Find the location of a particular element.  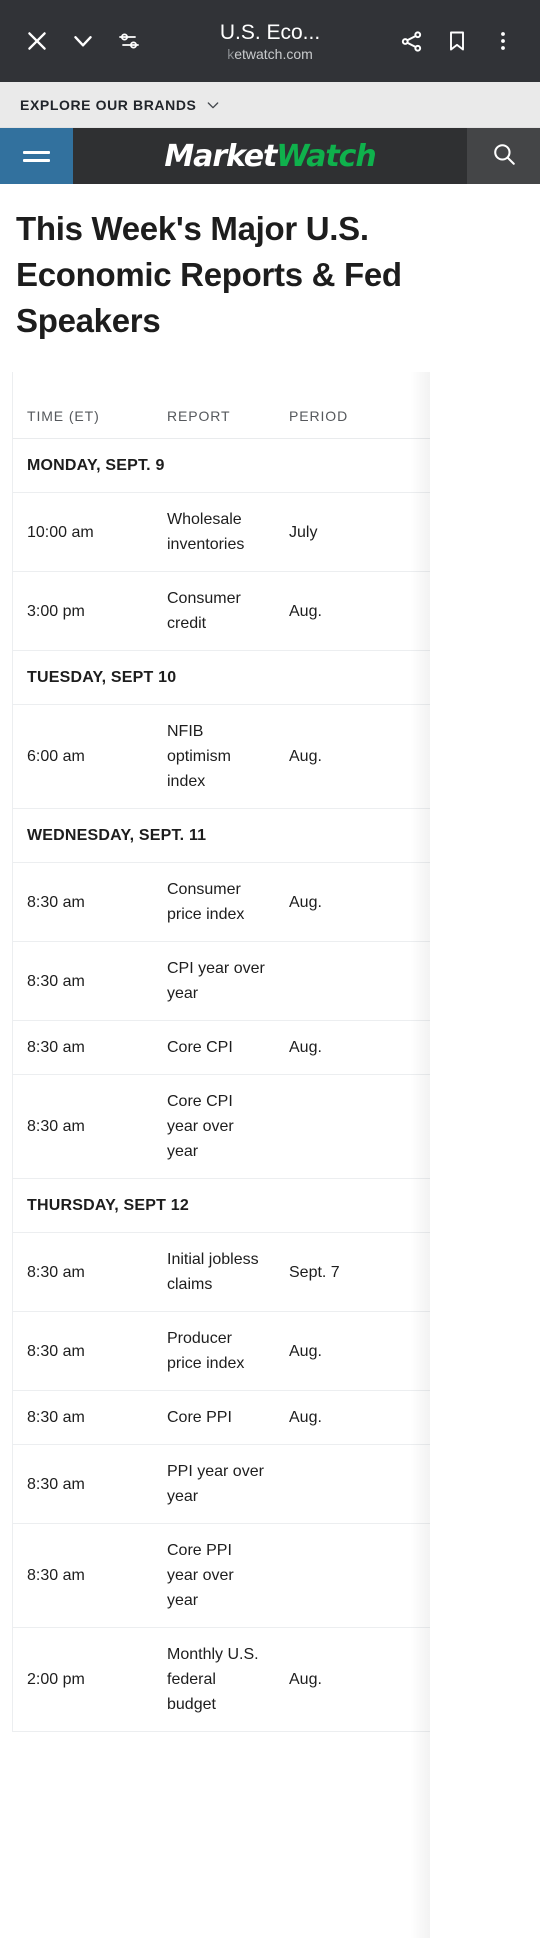

cell-report: PPI year over year is located at coordinates (214, 1484).